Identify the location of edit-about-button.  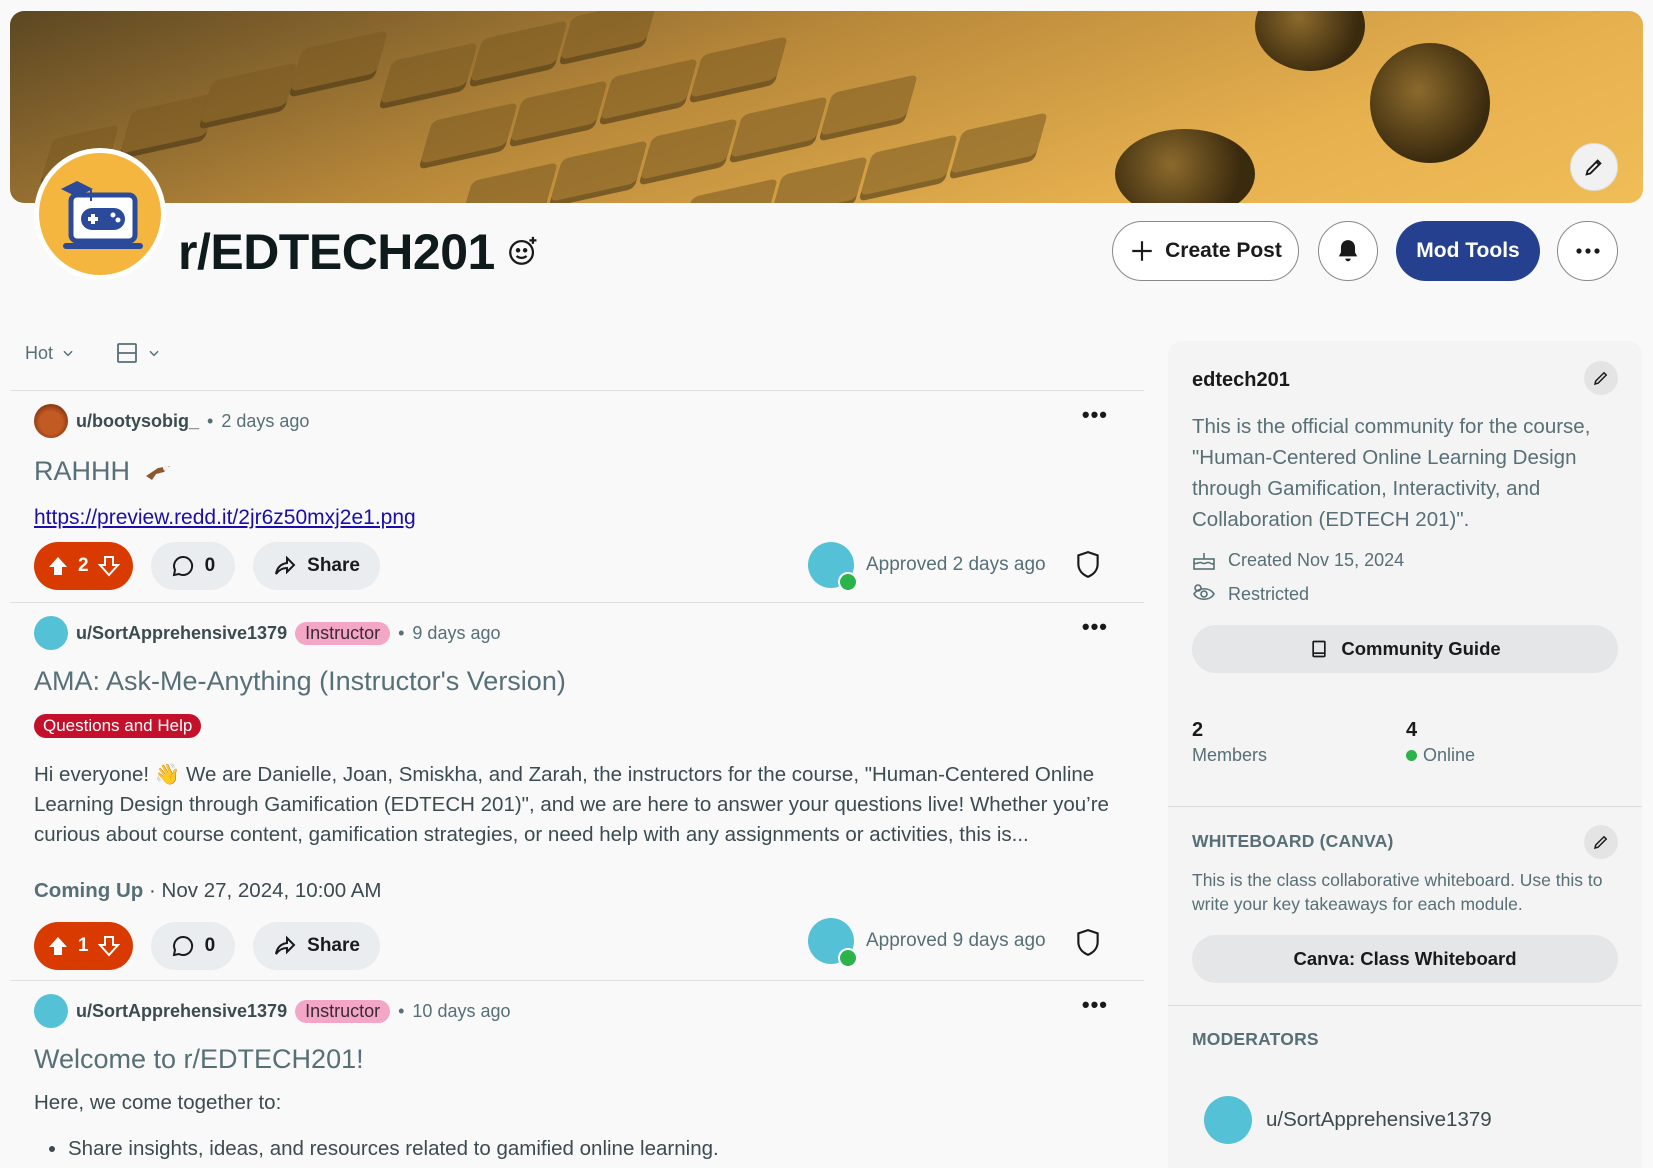
(1601, 378).